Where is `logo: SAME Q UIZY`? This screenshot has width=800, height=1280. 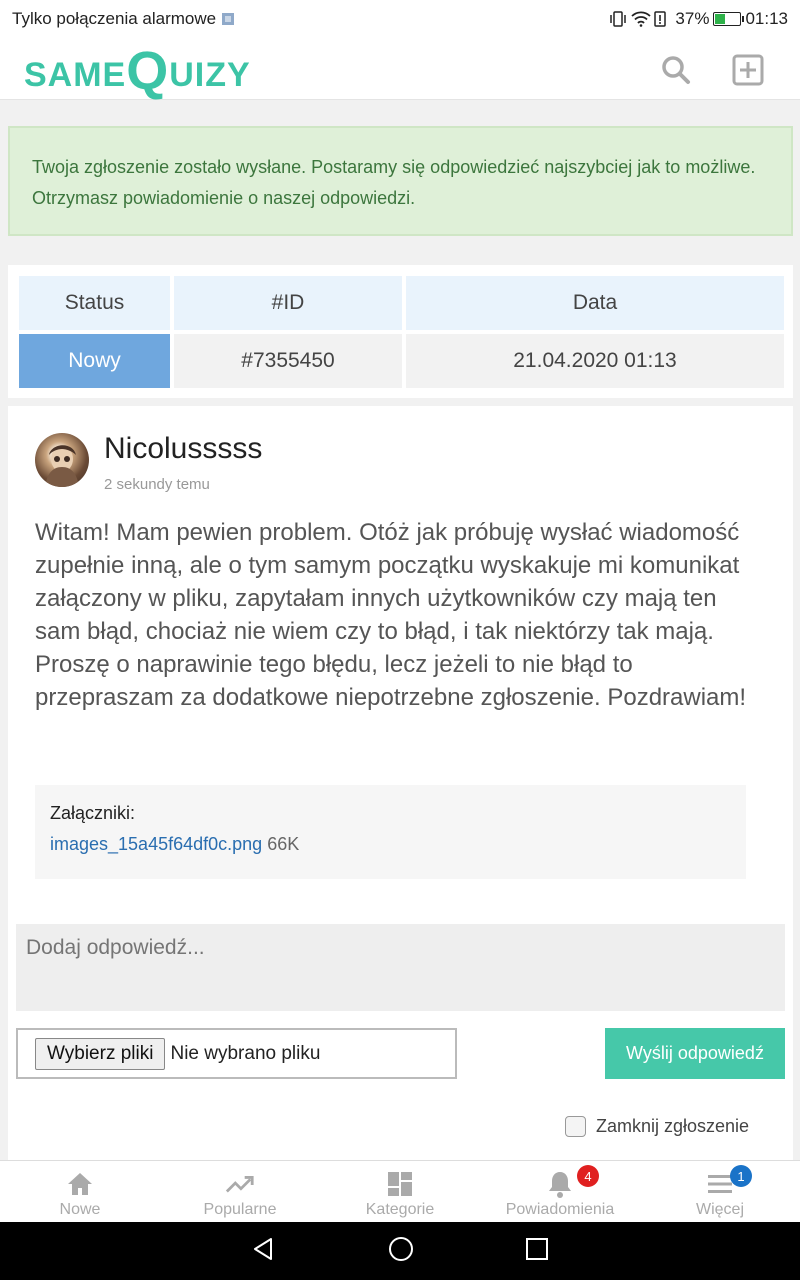 logo: SAME Q UIZY is located at coordinates (137, 71).